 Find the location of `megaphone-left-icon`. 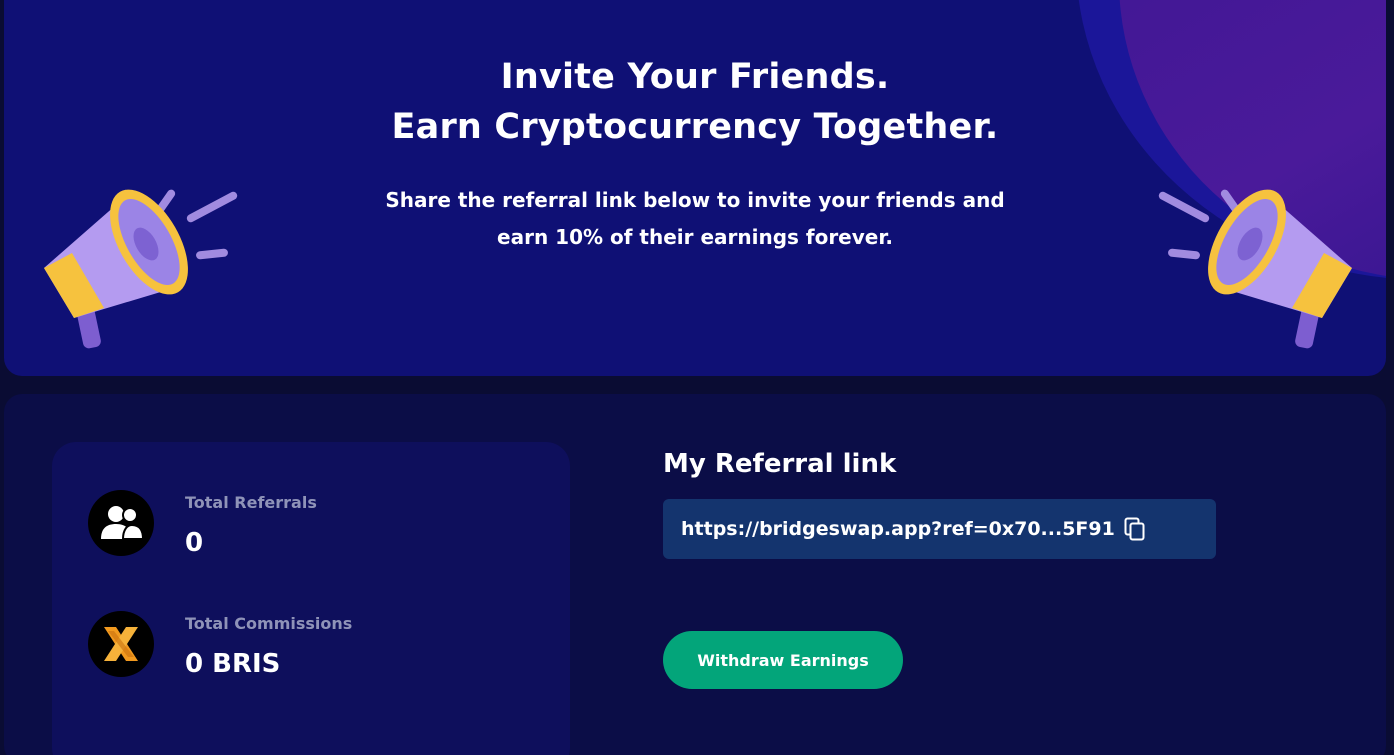

megaphone-left-icon is located at coordinates (141, 269).